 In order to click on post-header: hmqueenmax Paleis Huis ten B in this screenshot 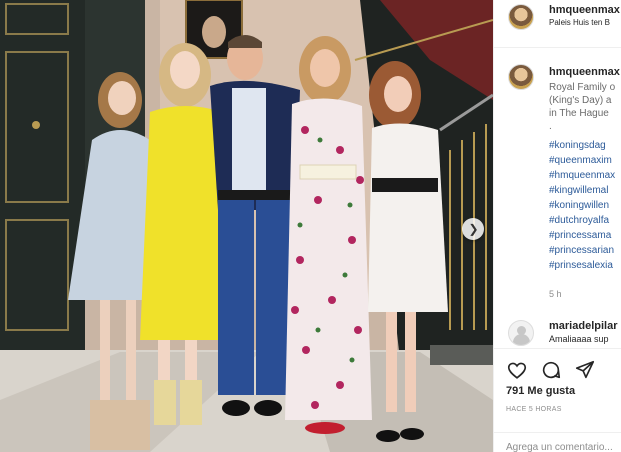, I will do `click(557, 24)`.